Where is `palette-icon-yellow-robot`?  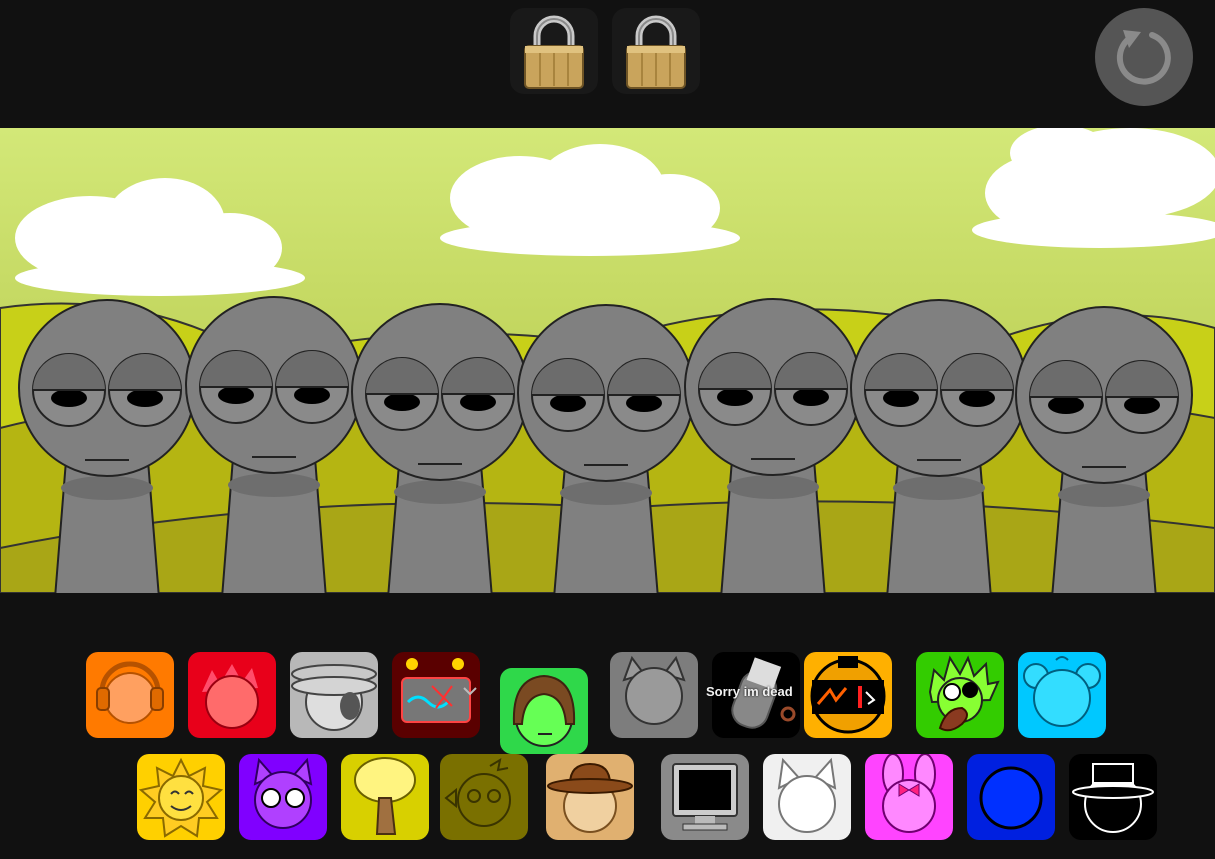 palette-icon-yellow-robot is located at coordinates (848, 695).